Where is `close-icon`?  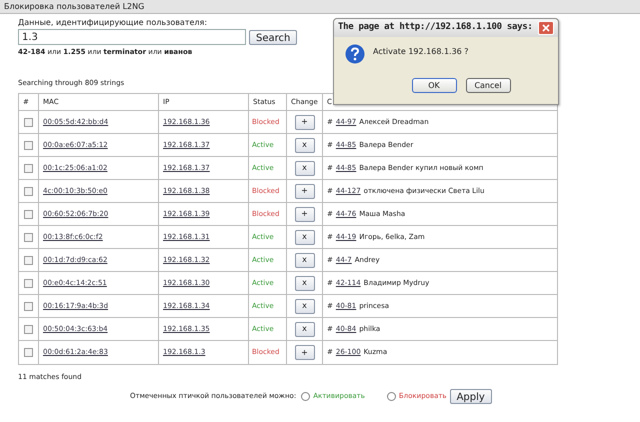 close-icon is located at coordinates (546, 28).